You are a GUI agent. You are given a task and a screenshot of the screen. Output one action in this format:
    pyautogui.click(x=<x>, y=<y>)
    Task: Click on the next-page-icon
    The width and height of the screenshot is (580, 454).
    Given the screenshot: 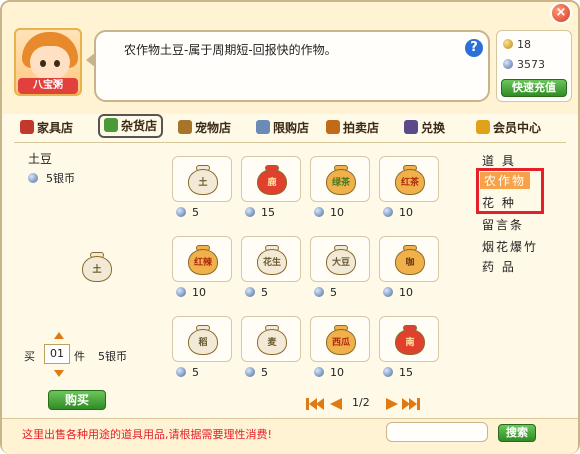 What is the action you would take?
    pyautogui.click(x=392, y=404)
    